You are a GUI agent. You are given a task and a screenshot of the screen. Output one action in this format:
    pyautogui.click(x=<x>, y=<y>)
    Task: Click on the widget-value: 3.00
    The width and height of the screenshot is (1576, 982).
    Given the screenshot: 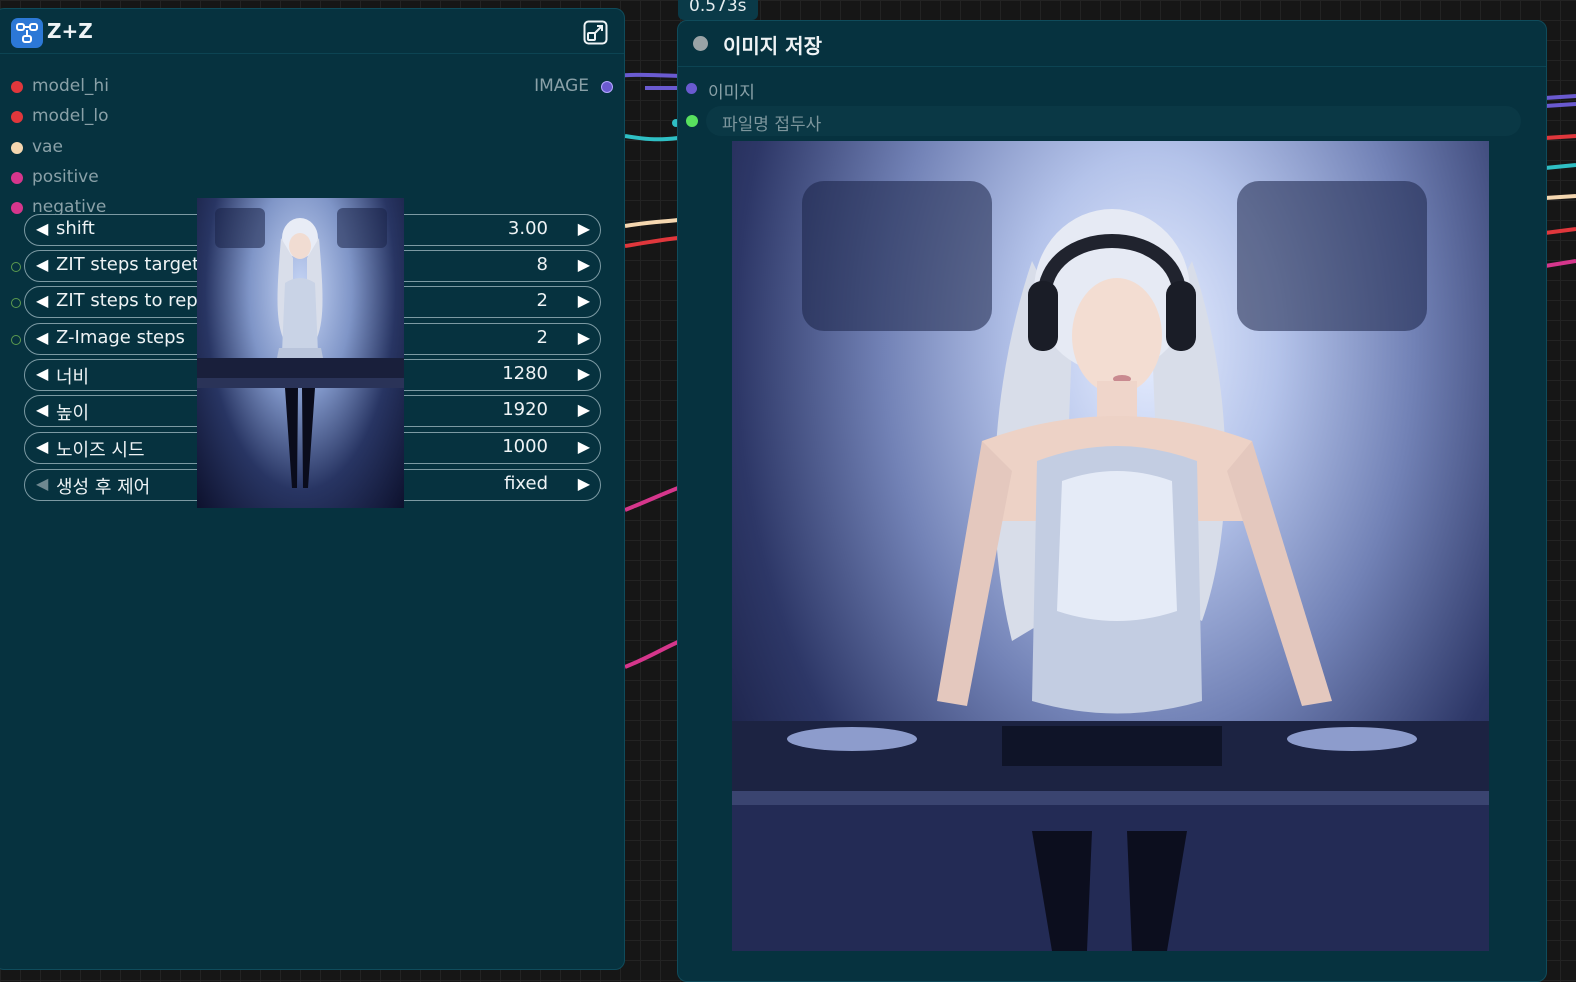 What is the action you would take?
    pyautogui.click(x=528, y=228)
    